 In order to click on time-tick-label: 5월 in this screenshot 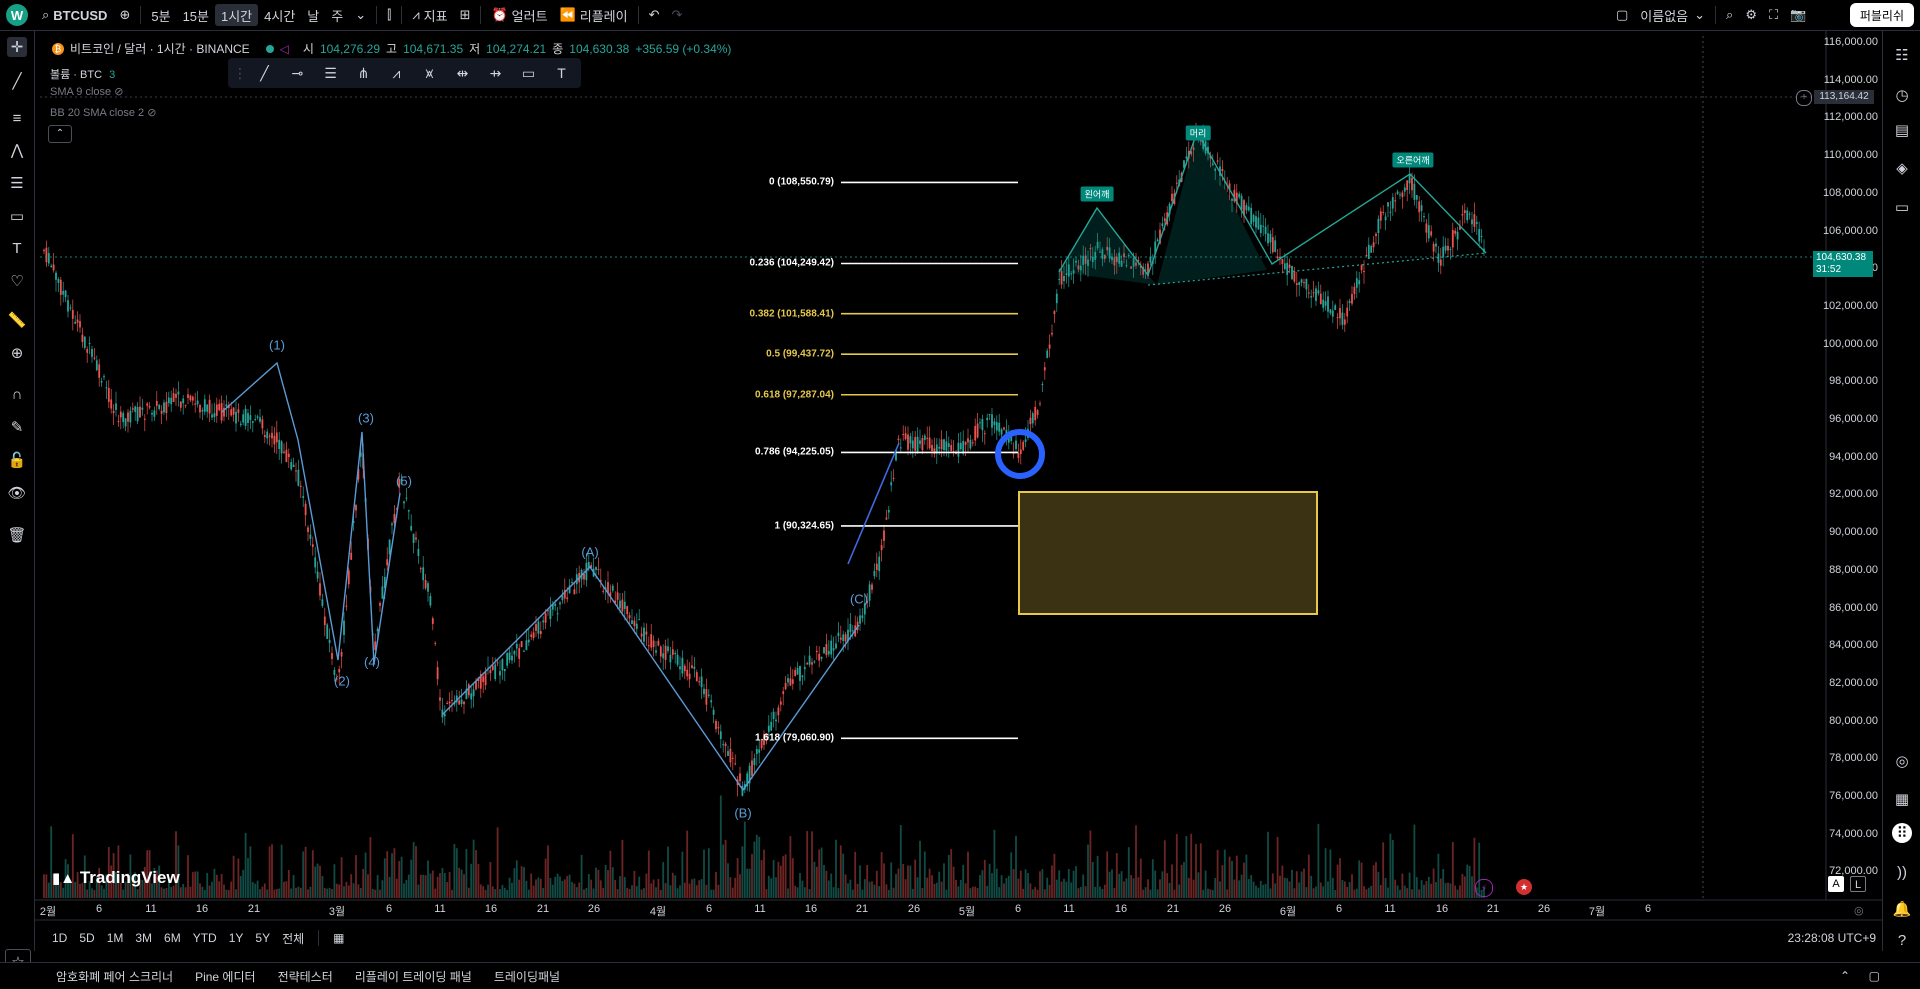, I will do `click(967, 912)`.